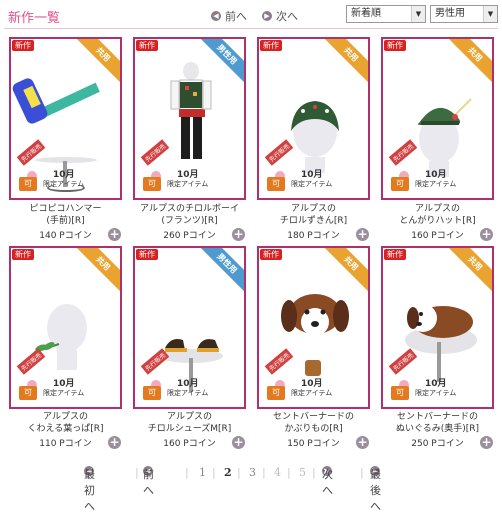  I want to click on chevron-left-icon: ◀, so click(216, 16).